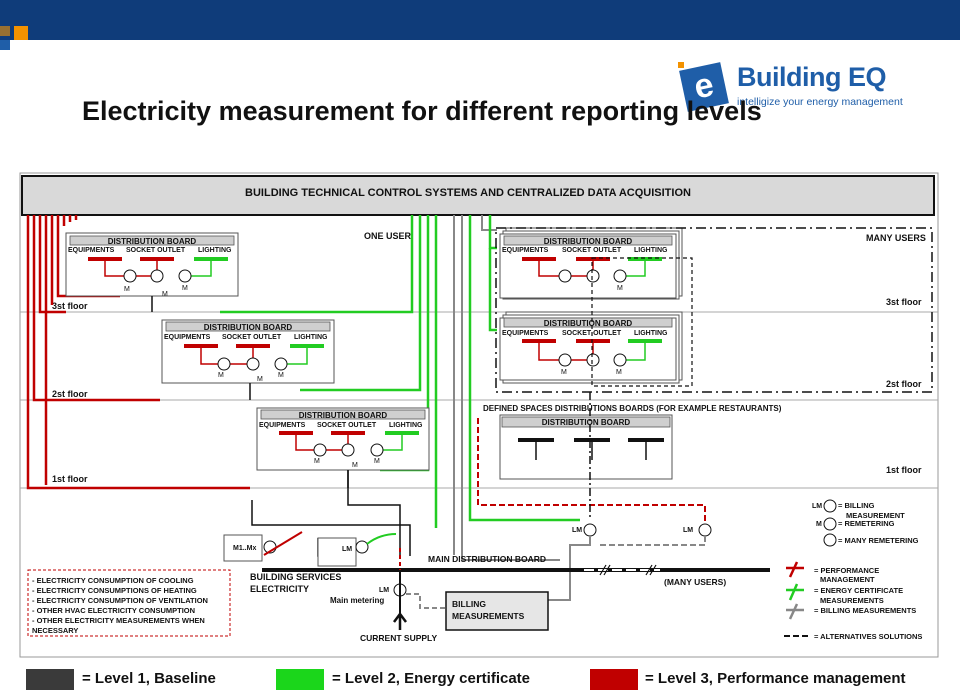 The height and width of the screenshot is (697, 960). What do you see at coordinates (244, 548) in the screenshot?
I see `svg-text: M1..Mx` at bounding box center [244, 548].